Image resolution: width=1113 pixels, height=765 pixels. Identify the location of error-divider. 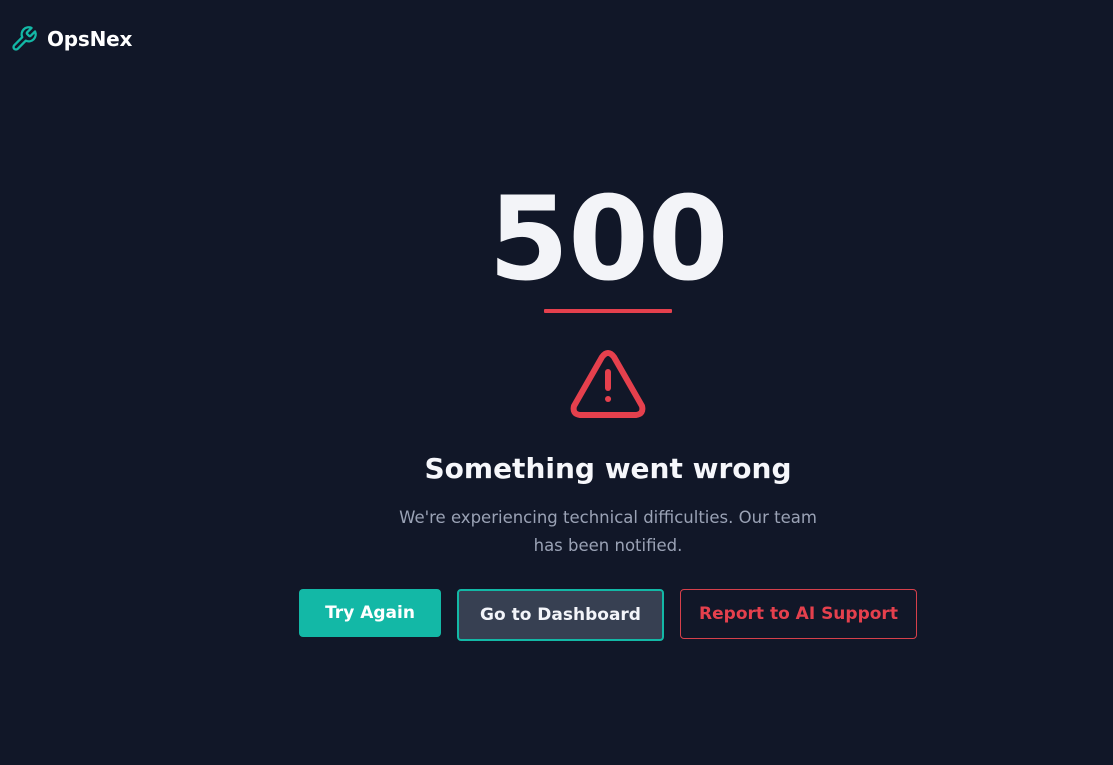
(608, 311).